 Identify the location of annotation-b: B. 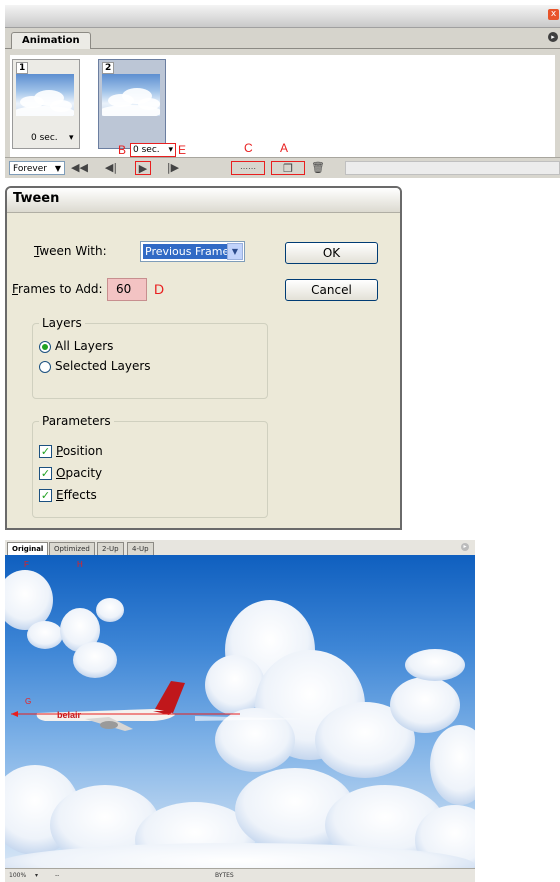
(122, 150).